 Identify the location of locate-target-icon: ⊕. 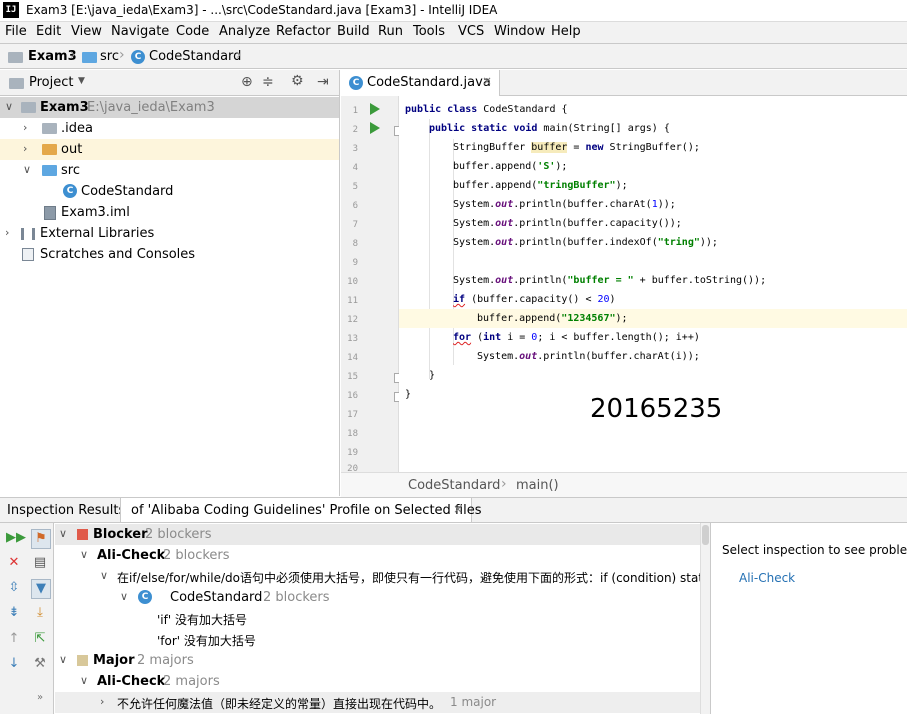
(247, 82).